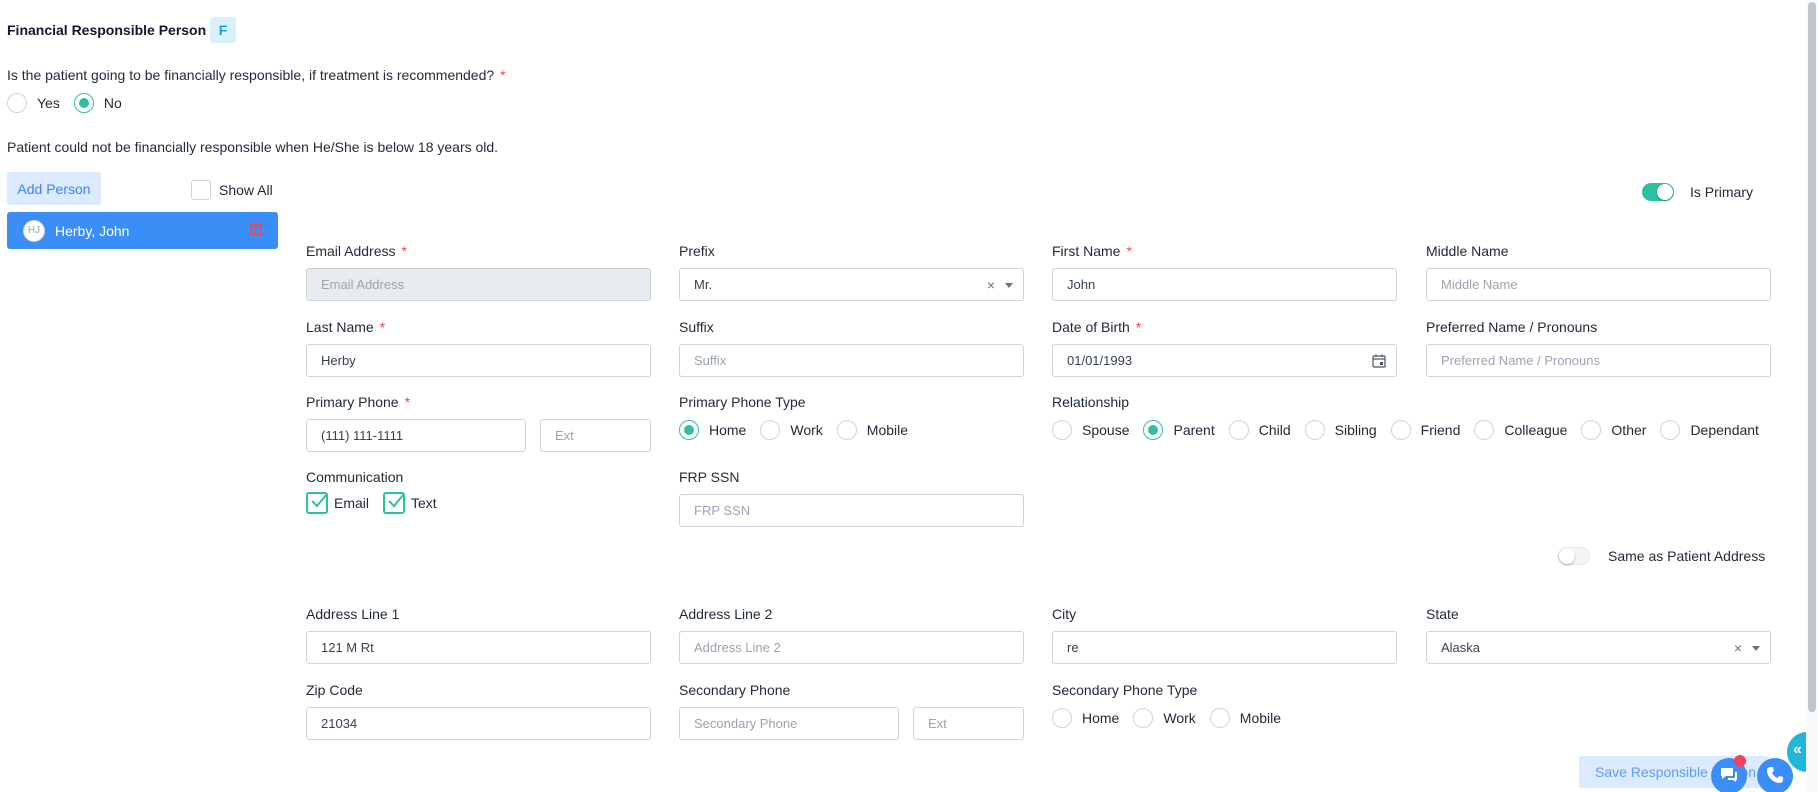 Image resolution: width=1818 pixels, height=792 pixels. Describe the element at coordinates (1092, 251) in the screenshot. I see `first-name-label: First Name *` at that location.